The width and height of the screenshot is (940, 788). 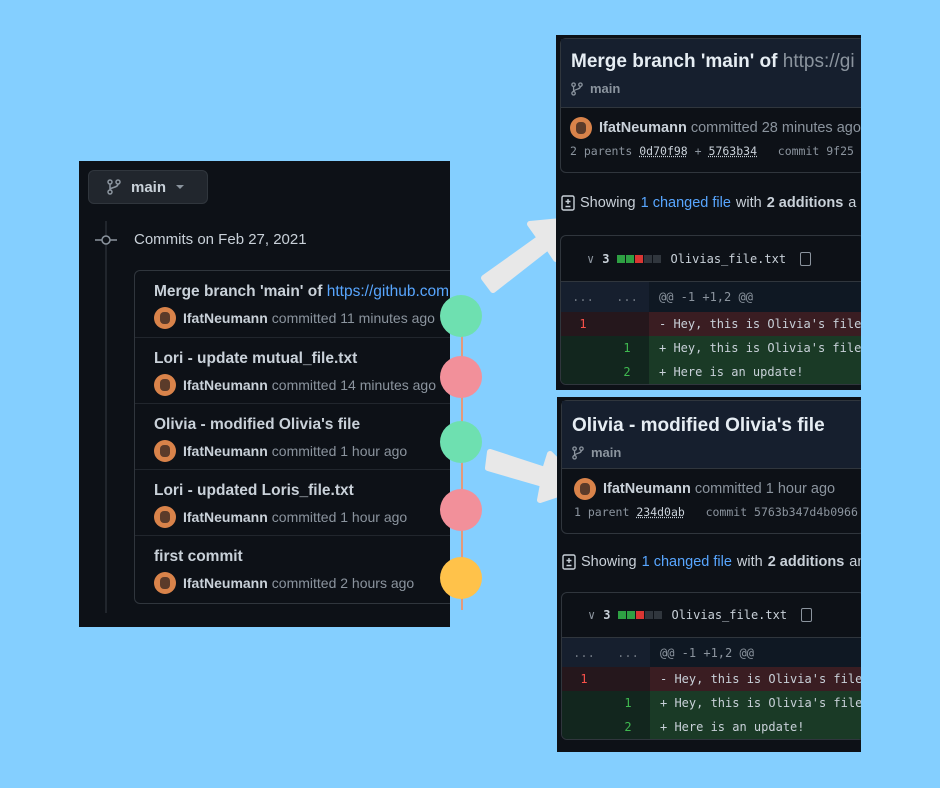 What do you see at coordinates (733, 151) in the screenshot?
I see `parent-sha-link: 5763b34` at bounding box center [733, 151].